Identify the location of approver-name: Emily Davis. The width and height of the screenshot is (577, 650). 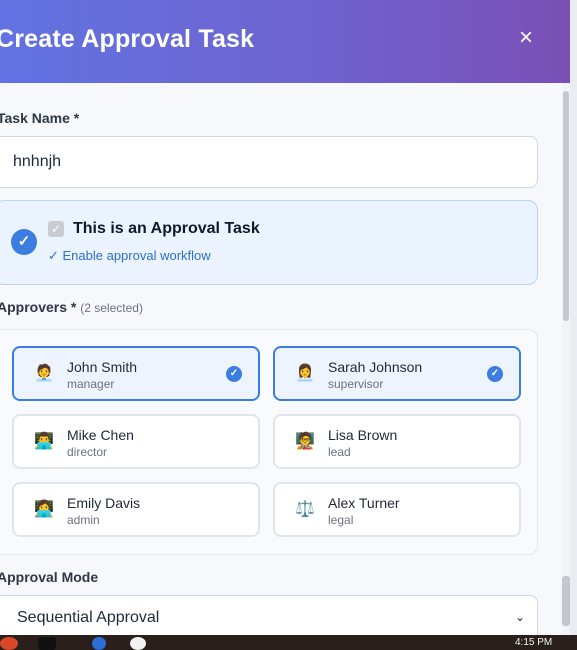
(104, 503).